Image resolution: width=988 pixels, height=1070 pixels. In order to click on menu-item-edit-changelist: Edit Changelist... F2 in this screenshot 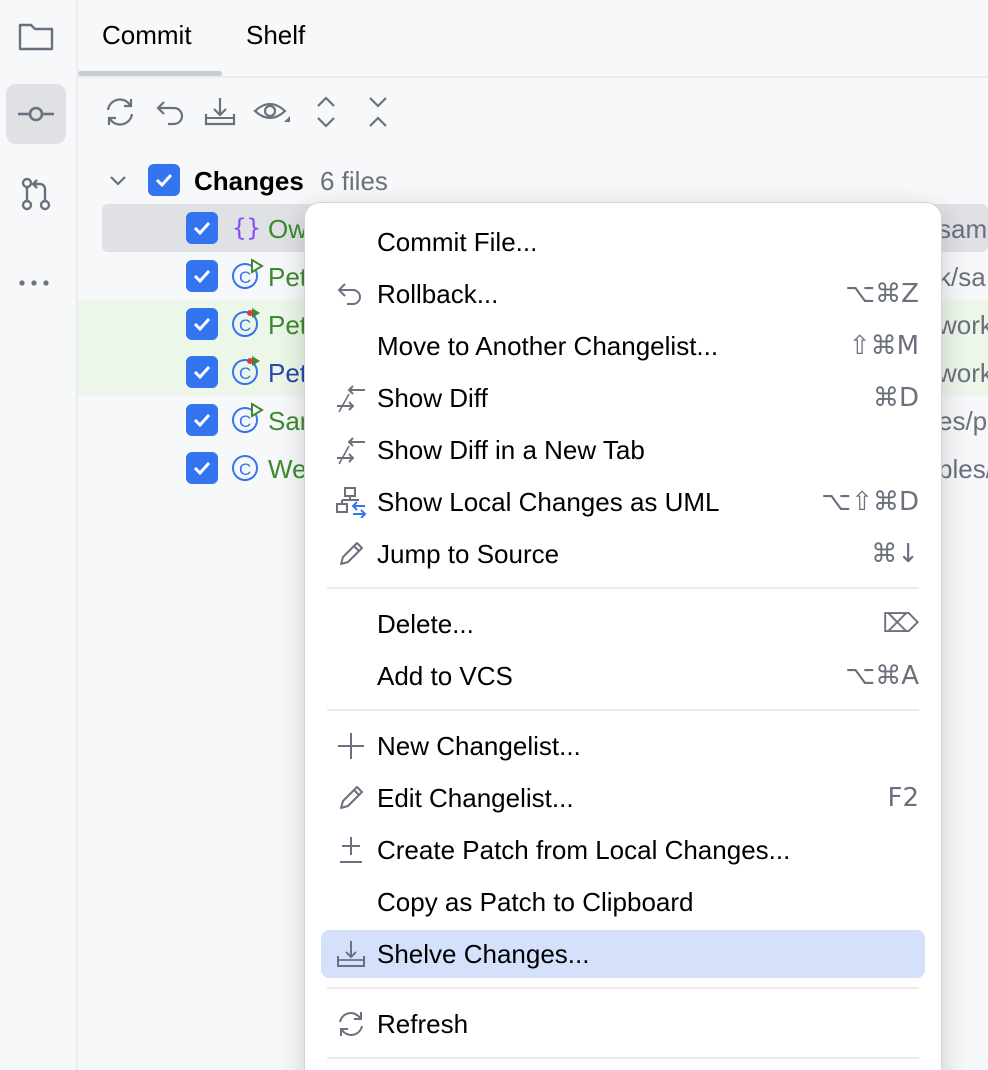, I will do `click(623, 798)`.